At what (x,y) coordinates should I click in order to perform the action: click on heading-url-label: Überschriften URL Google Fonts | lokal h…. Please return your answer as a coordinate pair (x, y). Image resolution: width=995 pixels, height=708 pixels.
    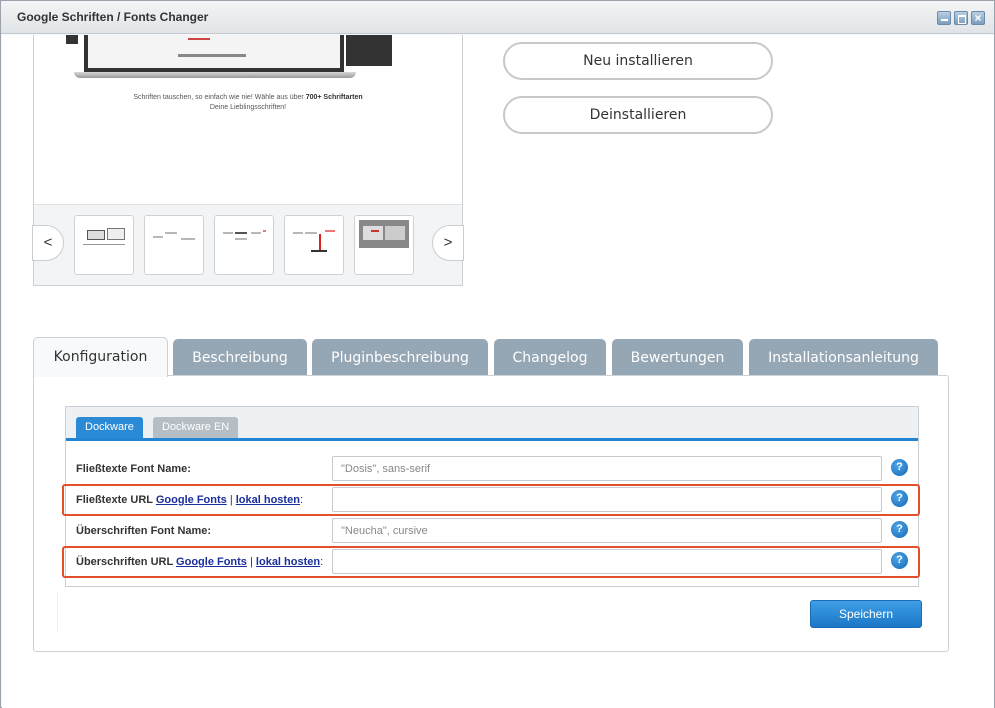
    Looking at the image, I should click on (200, 562).